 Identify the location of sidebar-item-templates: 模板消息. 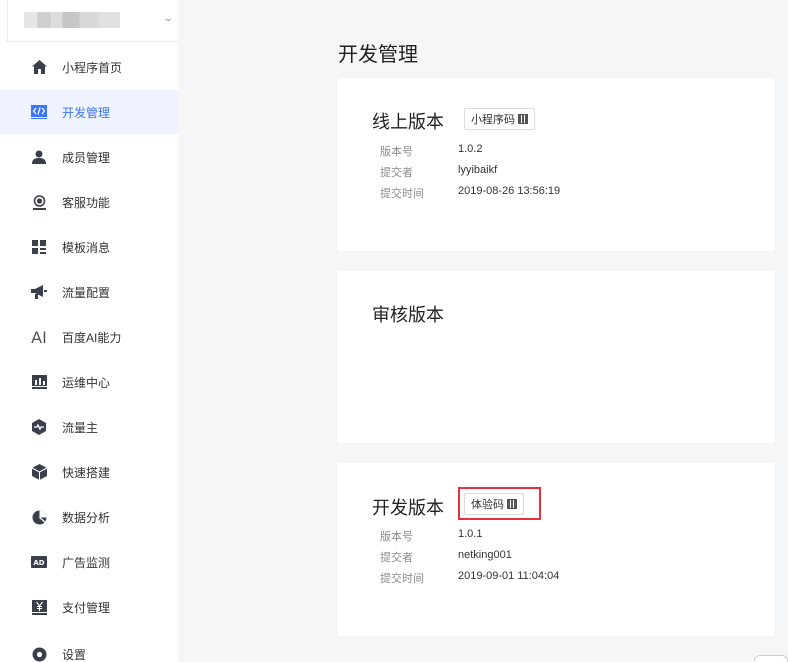
(89, 247).